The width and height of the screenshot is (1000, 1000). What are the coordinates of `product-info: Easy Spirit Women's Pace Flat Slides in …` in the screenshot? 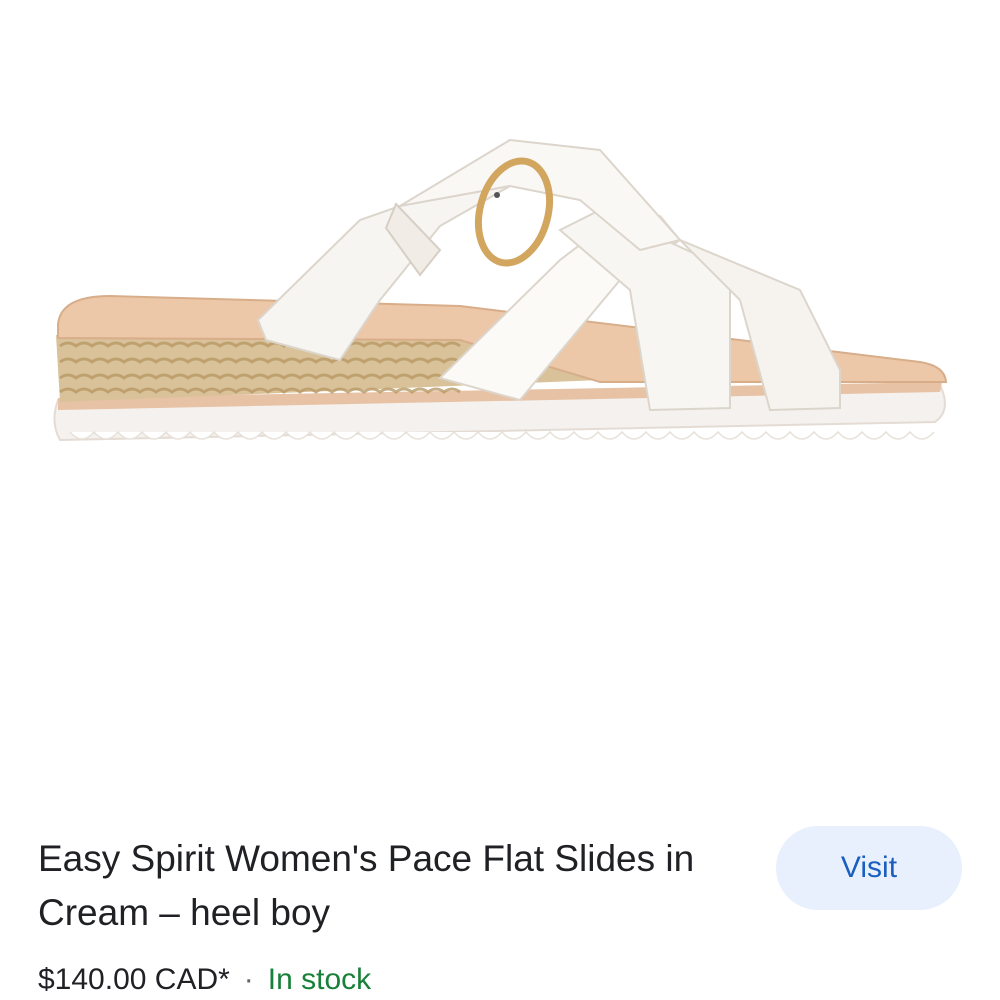 It's located at (398, 886).